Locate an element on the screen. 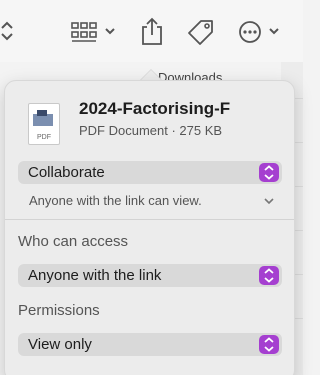  chevron-updown-icon is located at coordinates (7, 31).